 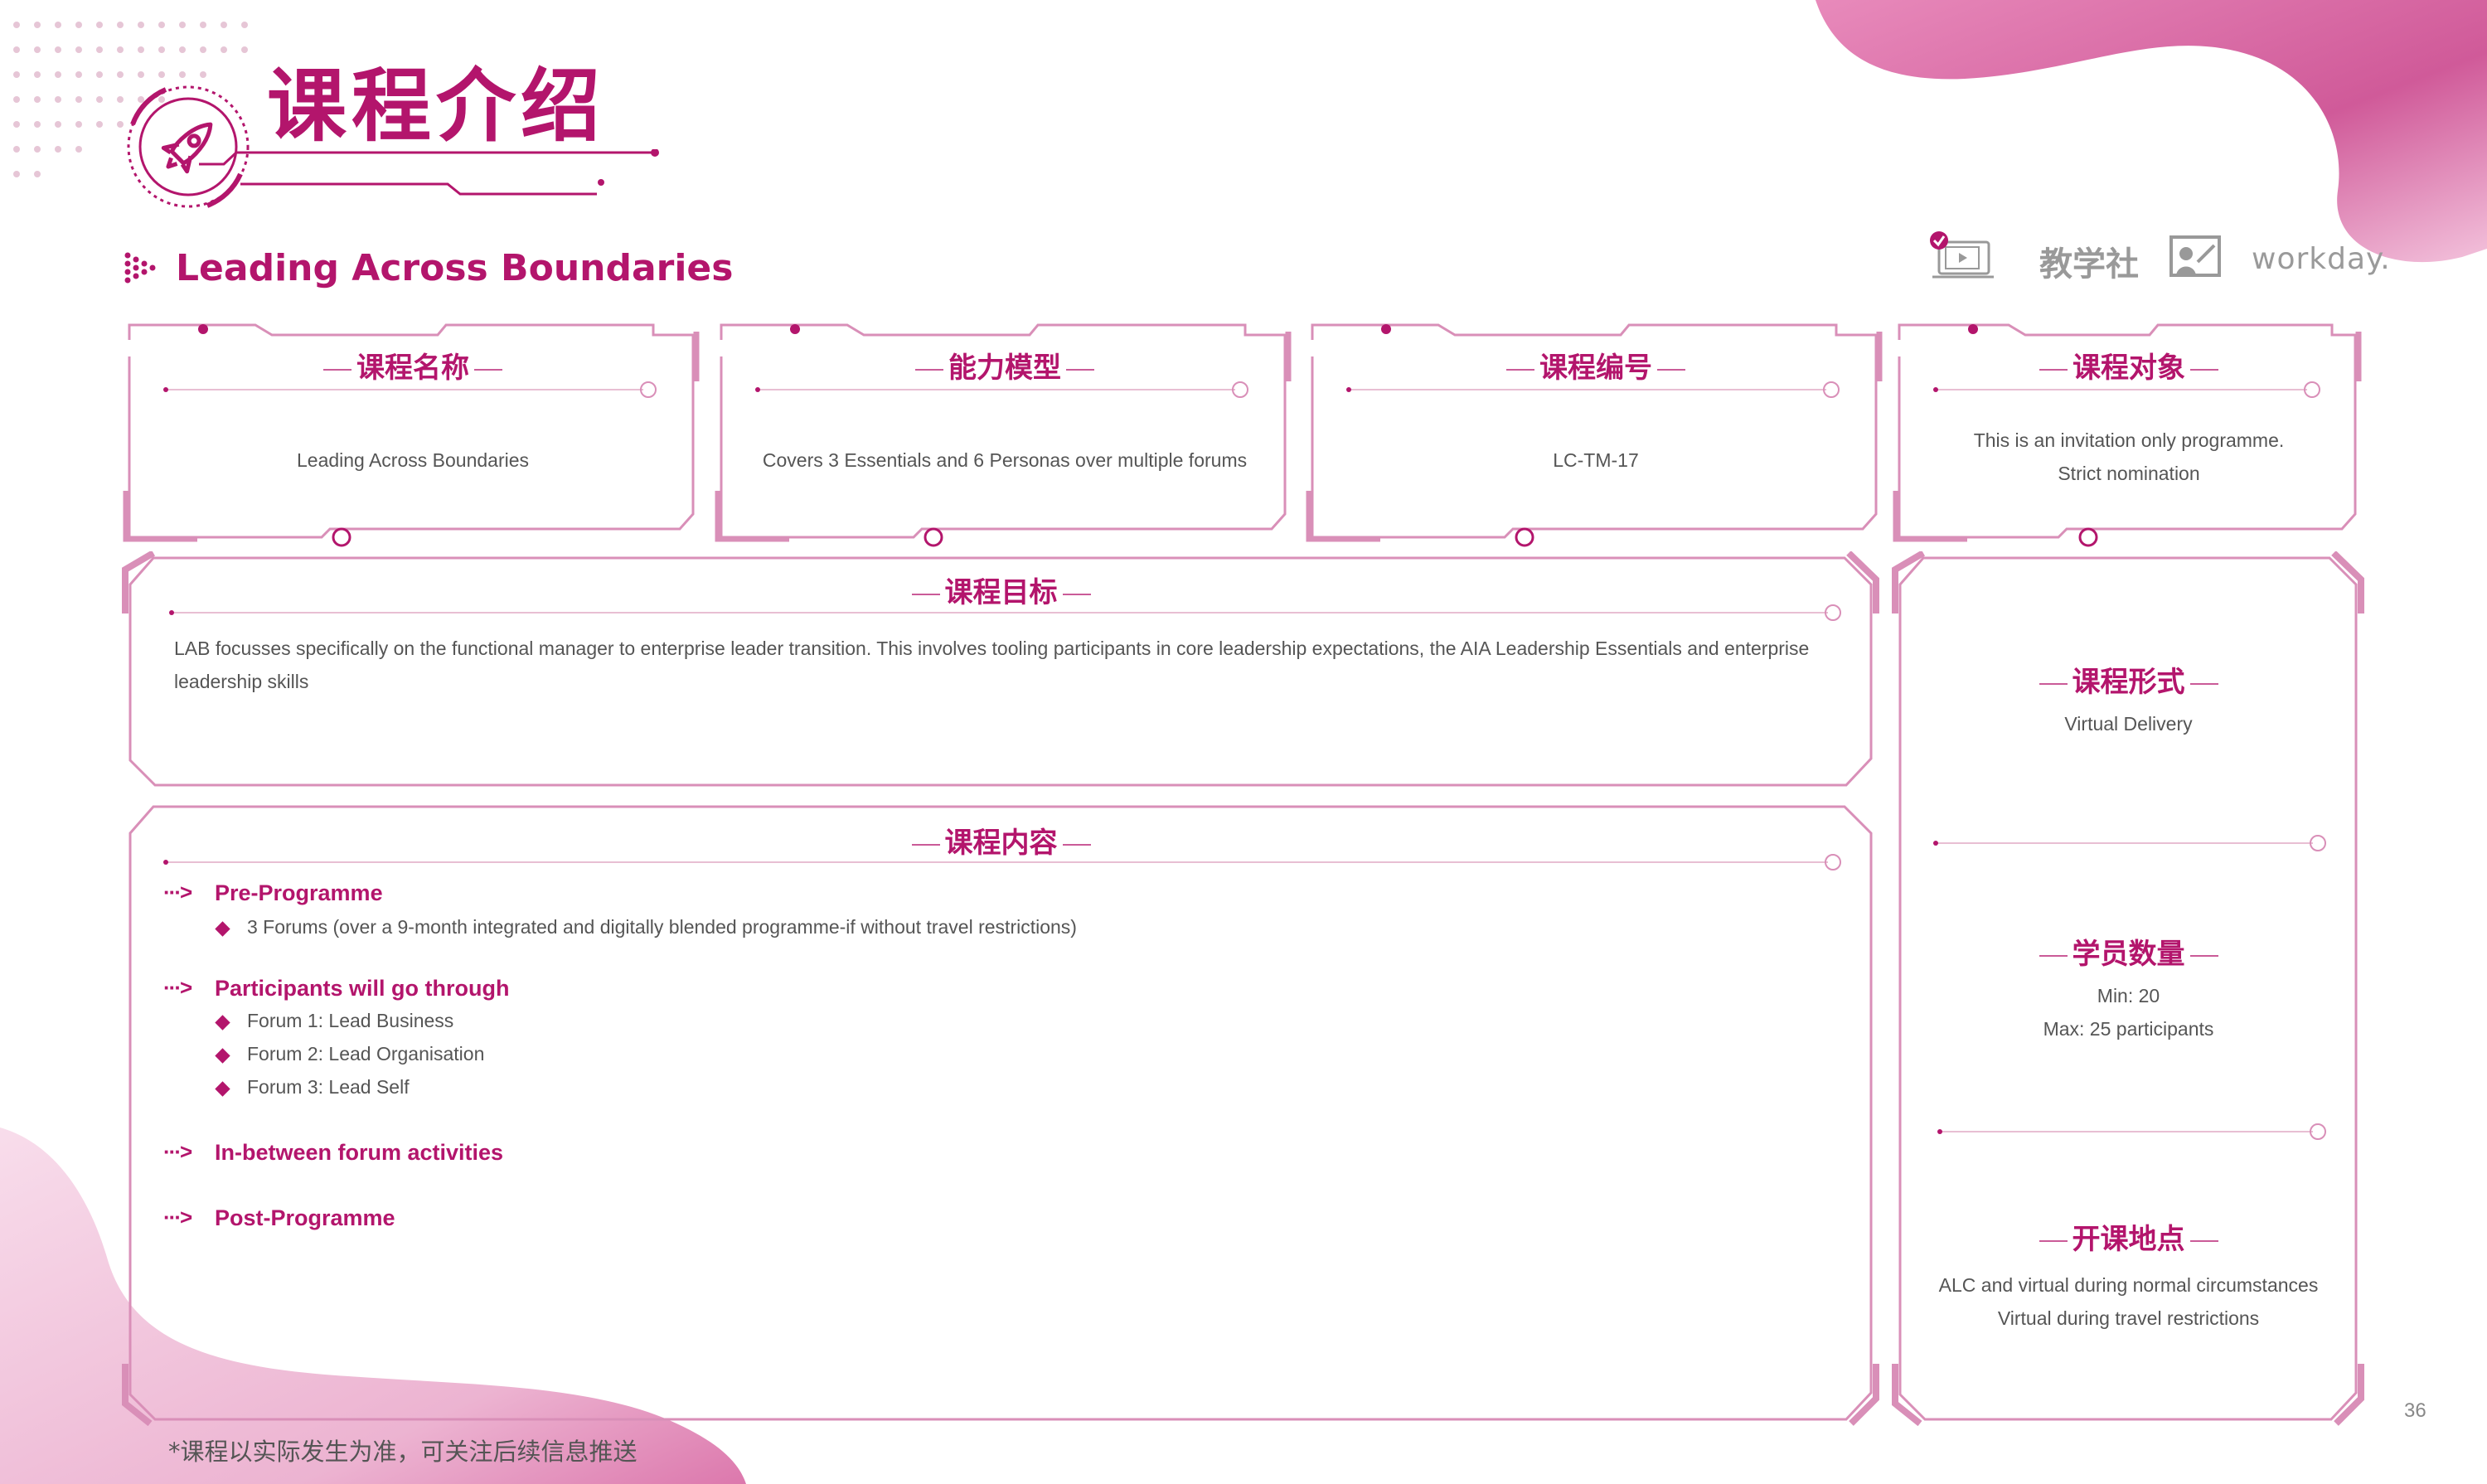 What do you see at coordinates (2128, 996) in the screenshot?
I see `size-line1: Min: 20` at bounding box center [2128, 996].